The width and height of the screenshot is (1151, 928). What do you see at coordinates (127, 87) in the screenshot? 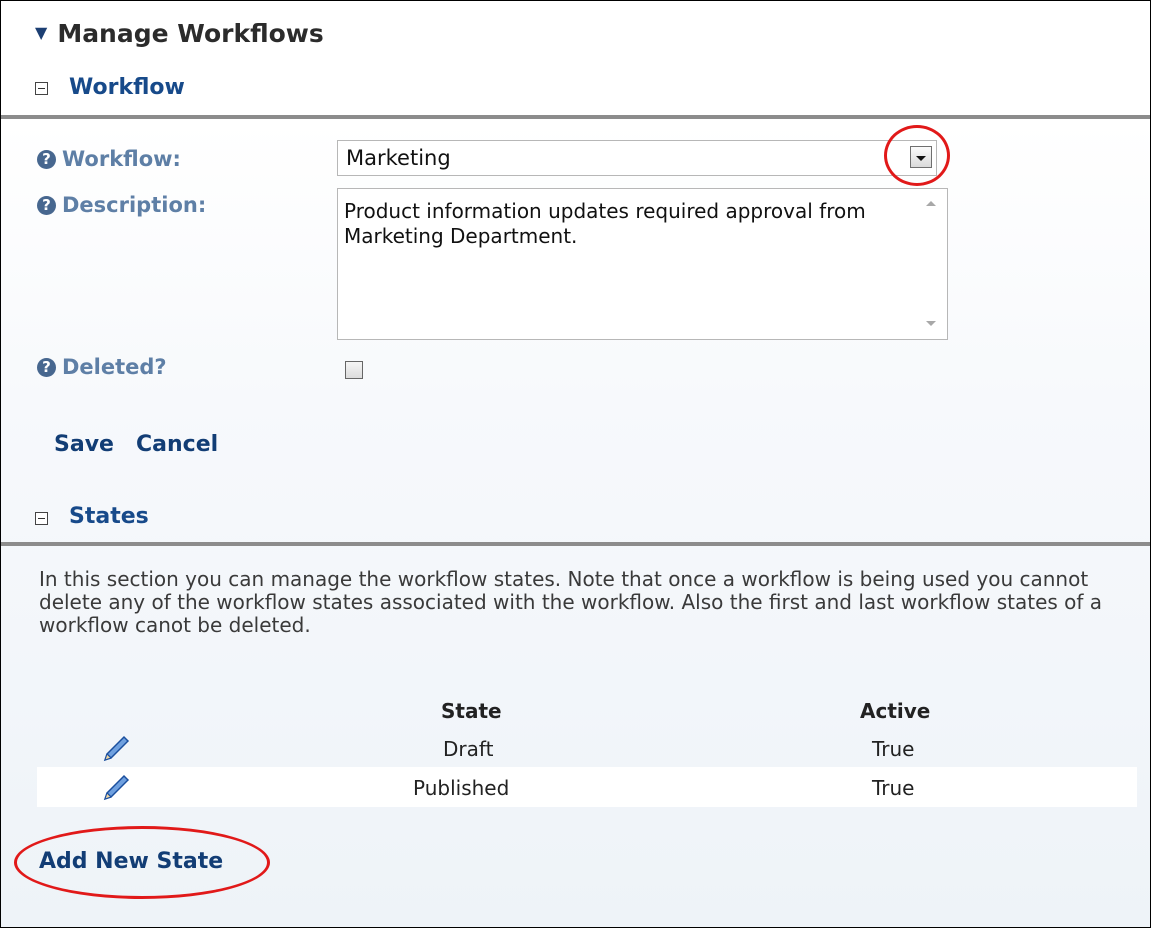
I see `workflow-section-heading: Workflow` at bounding box center [127, 87].